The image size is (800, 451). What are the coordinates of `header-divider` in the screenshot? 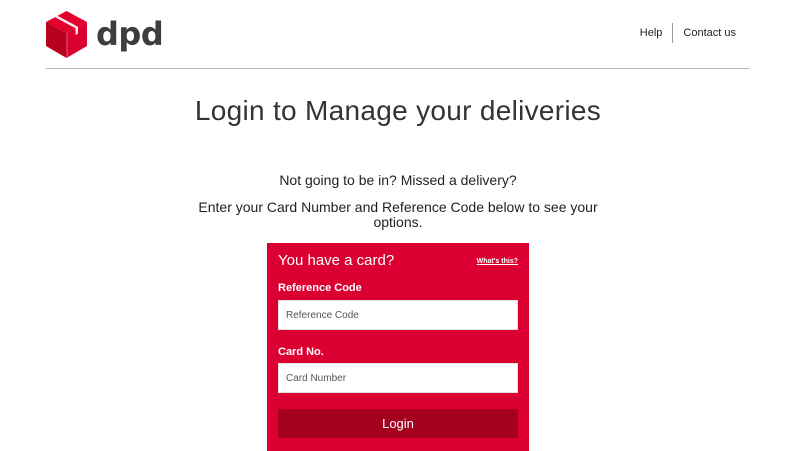 It's located at (398, 68).